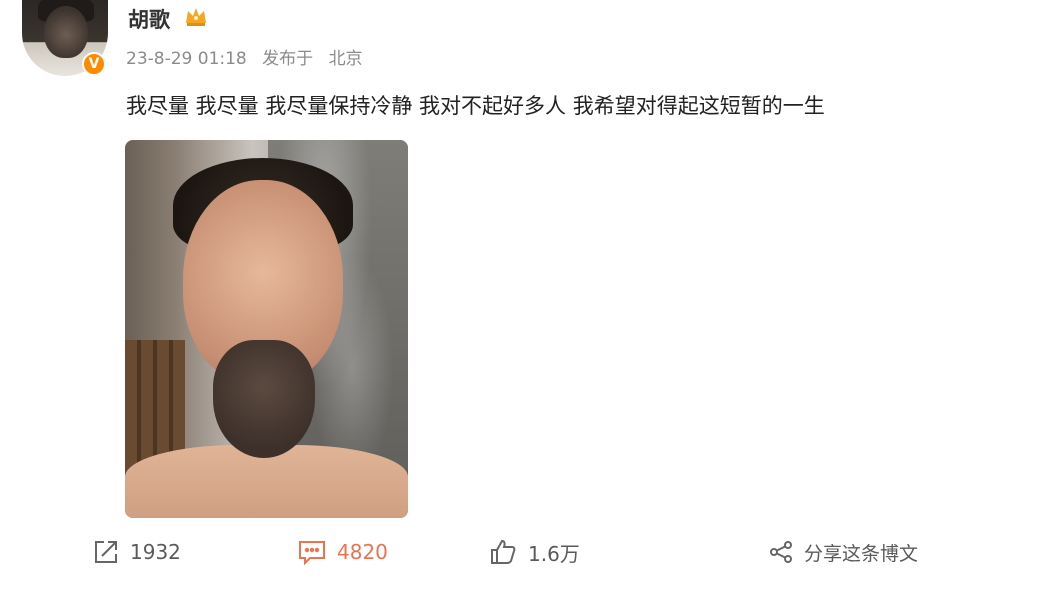 This screenshot has width=1044, height=598. I want to click on repost-button: 1932, so click(136, 552).